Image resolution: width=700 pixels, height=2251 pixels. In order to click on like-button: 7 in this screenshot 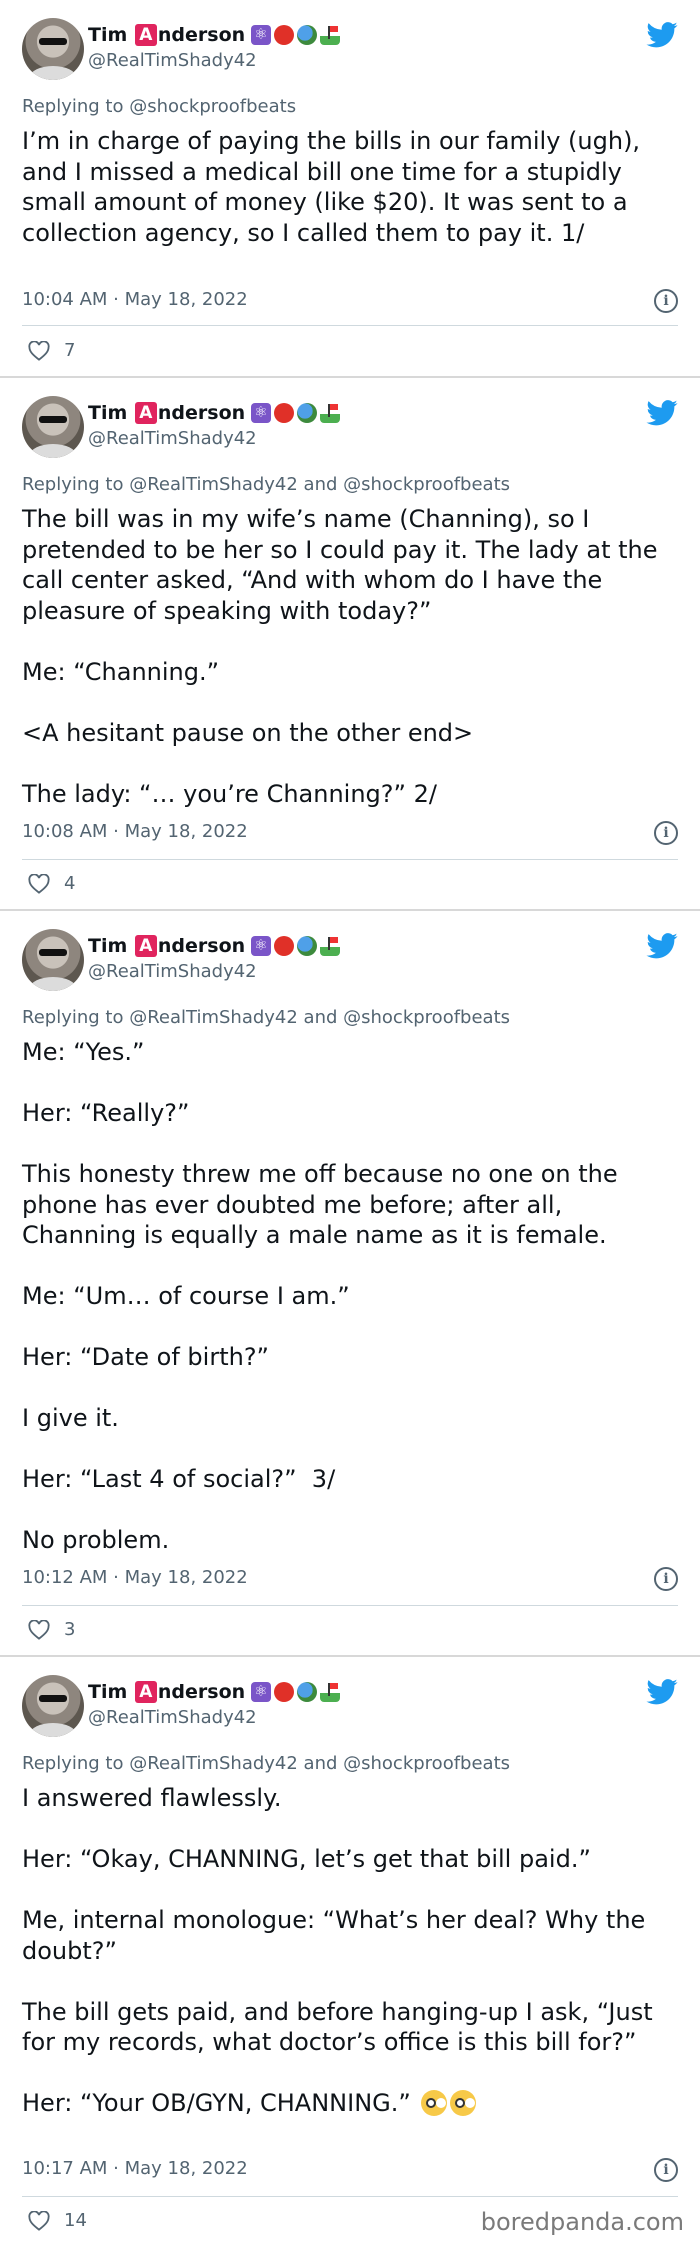, I will do `click(51, 350)`.